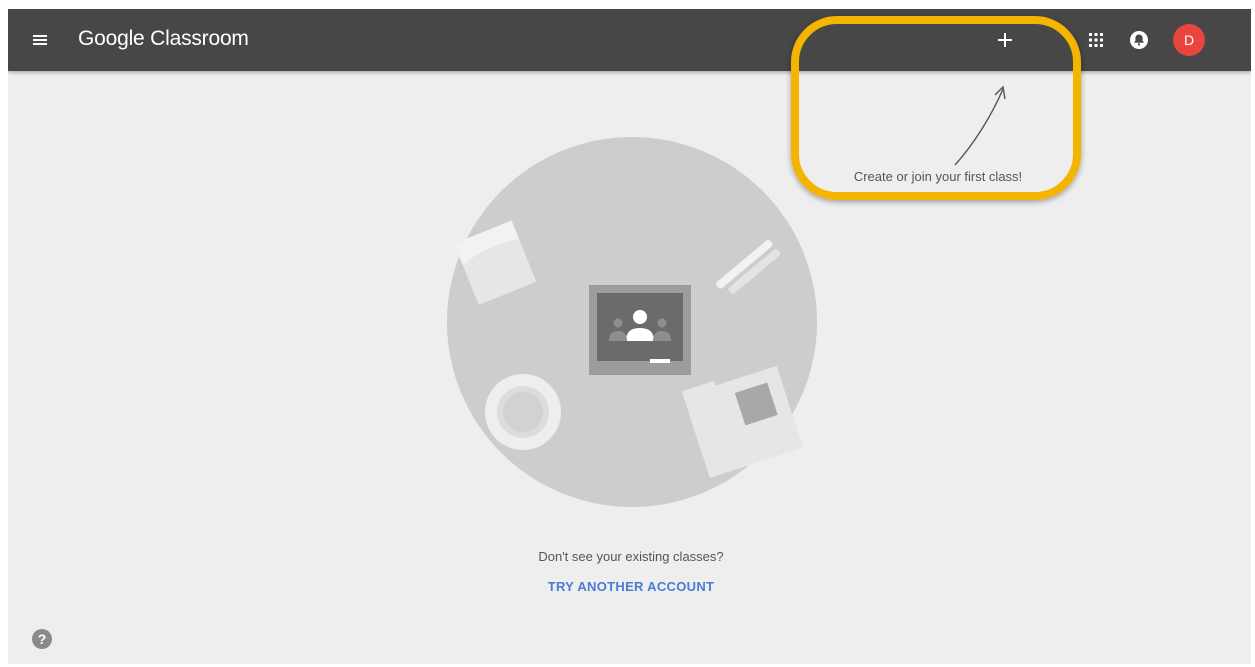 Image resolution: width=1255 pixels, height=667 pixels. I want to click on main-menu-button, so click(40, 40).